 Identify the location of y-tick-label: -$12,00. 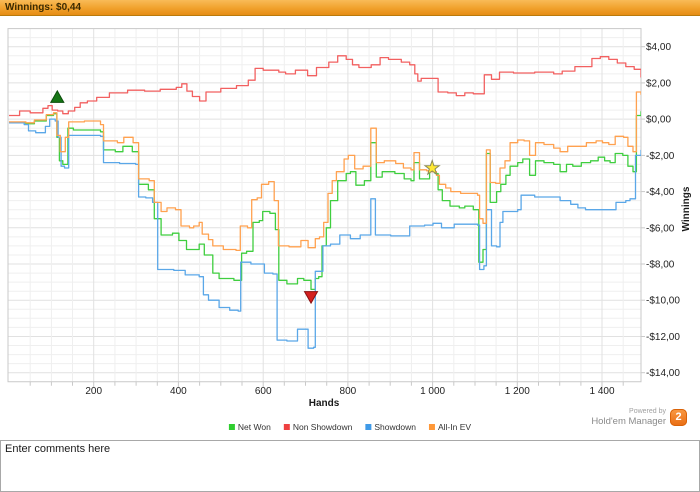
(663, 337).